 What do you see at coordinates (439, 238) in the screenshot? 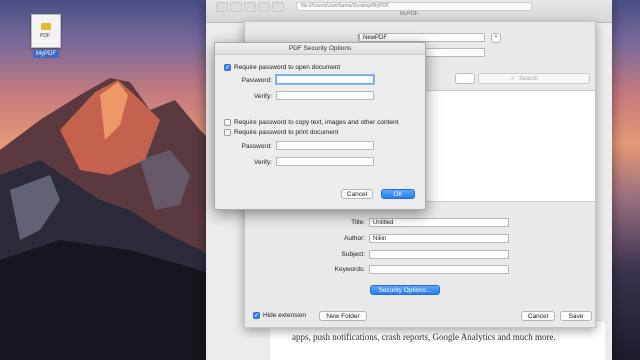
I see `author-field: Nikin` at bounding box center [439, 238].